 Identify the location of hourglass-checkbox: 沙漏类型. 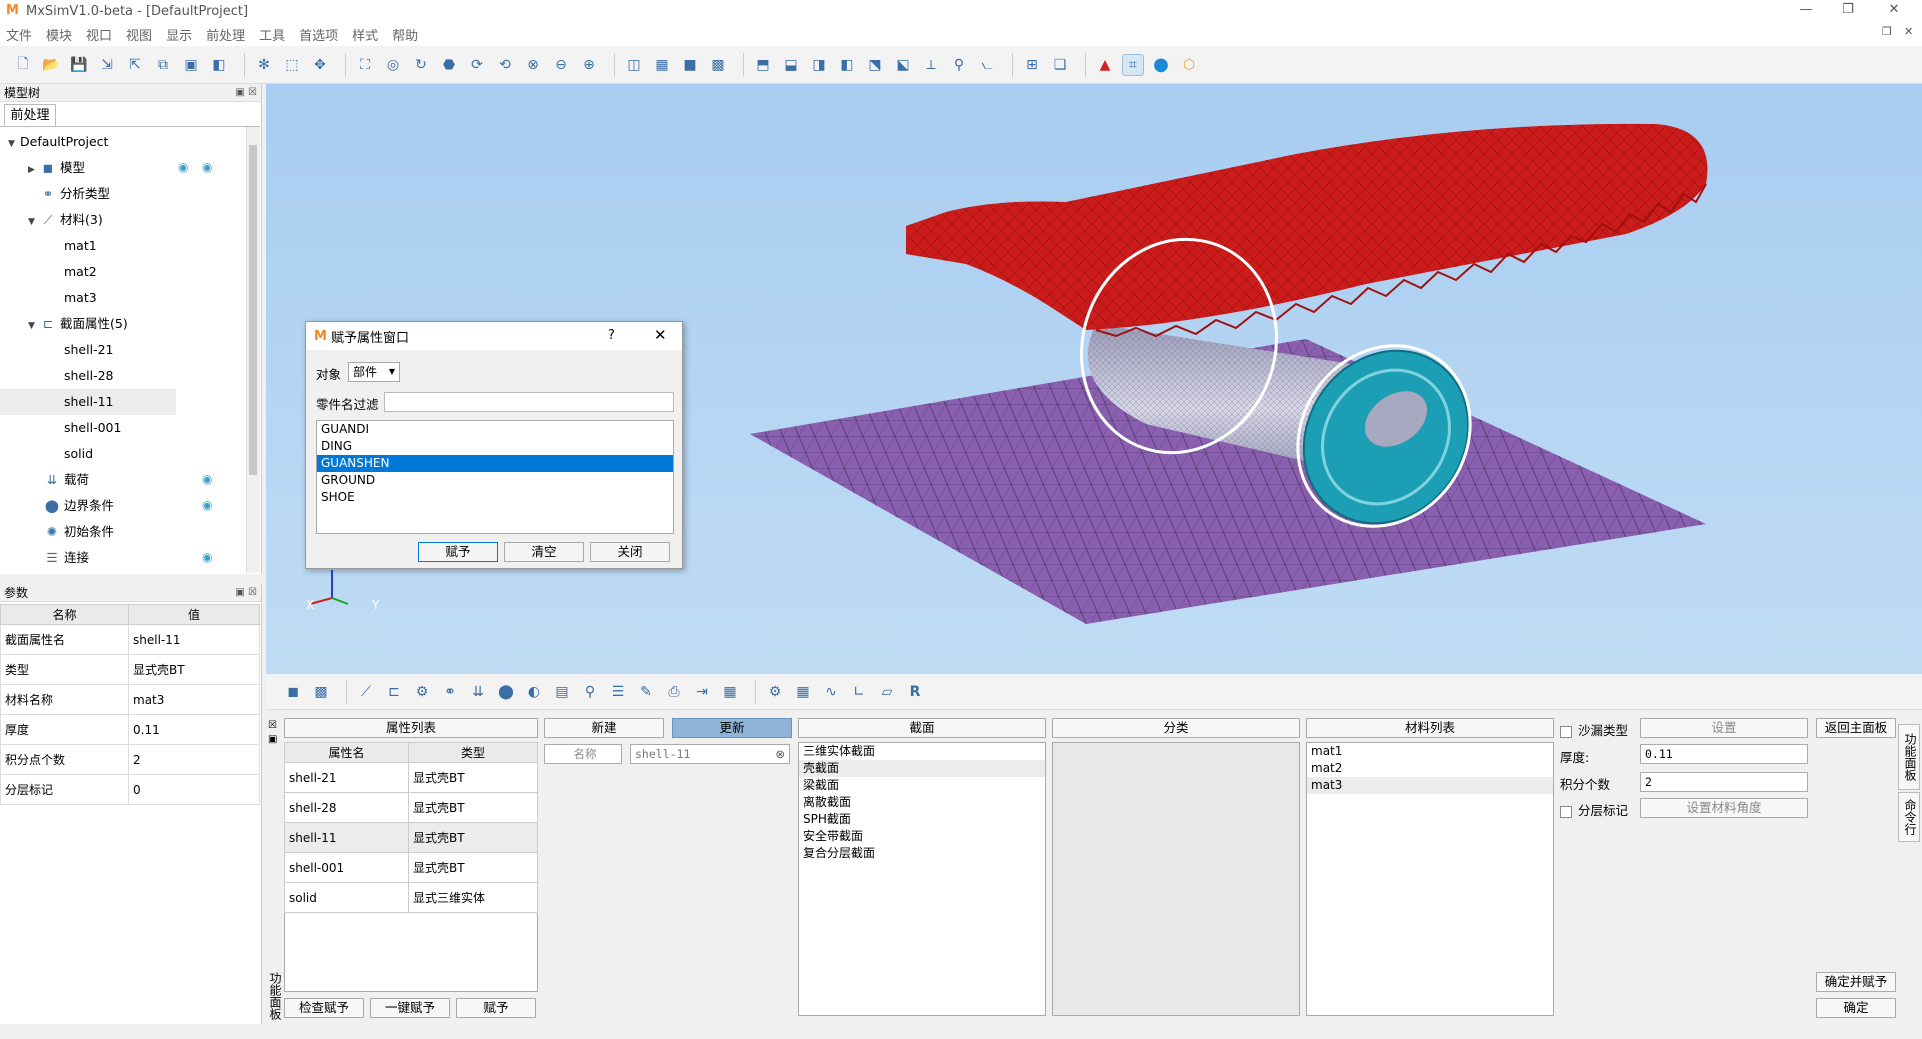
(1594, 729).